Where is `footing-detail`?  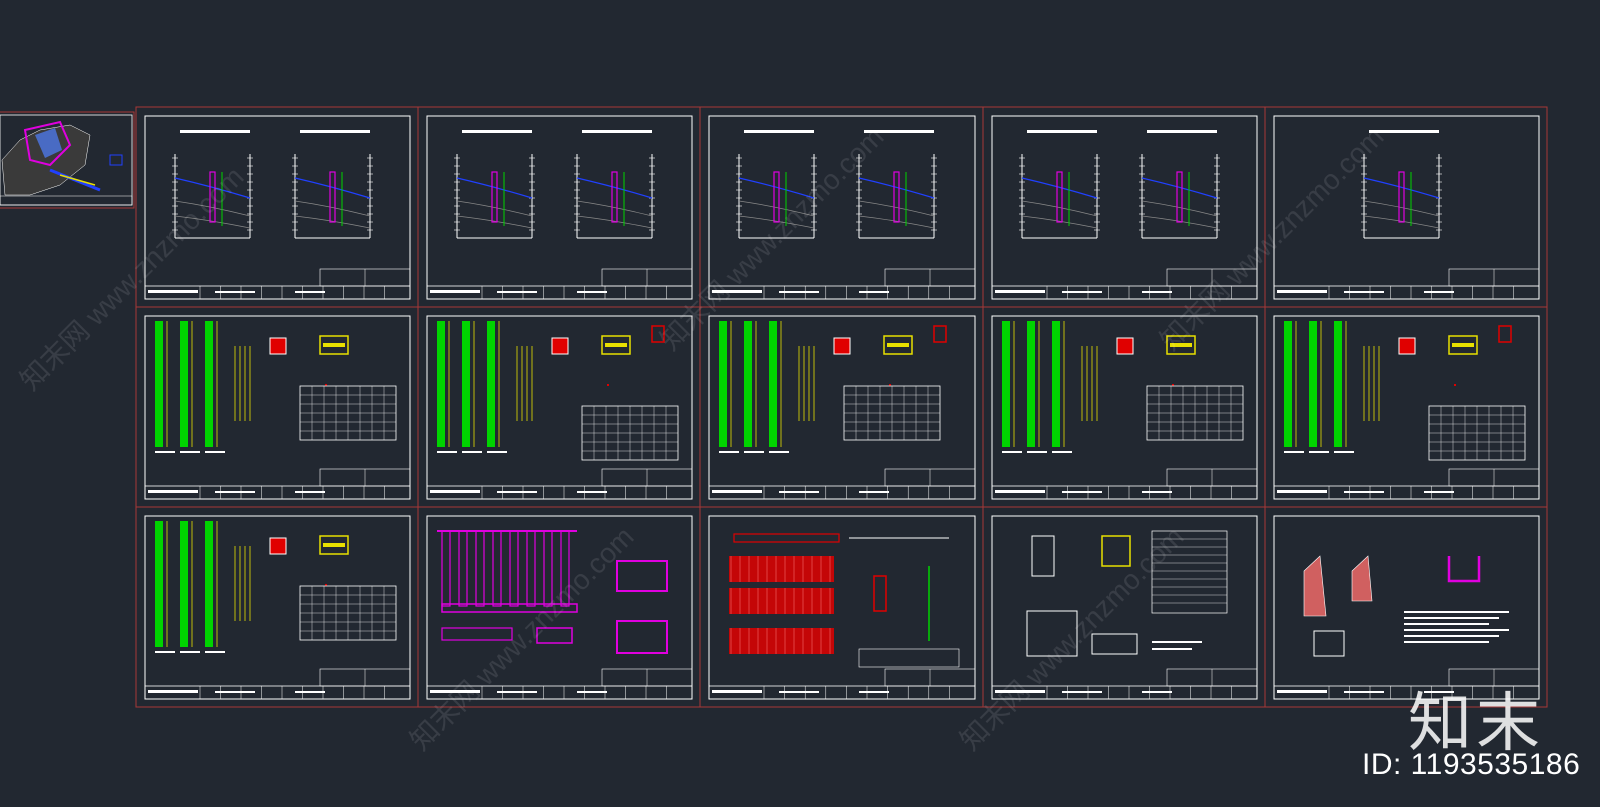 footing-detail is located at coordinates (1329, 643).